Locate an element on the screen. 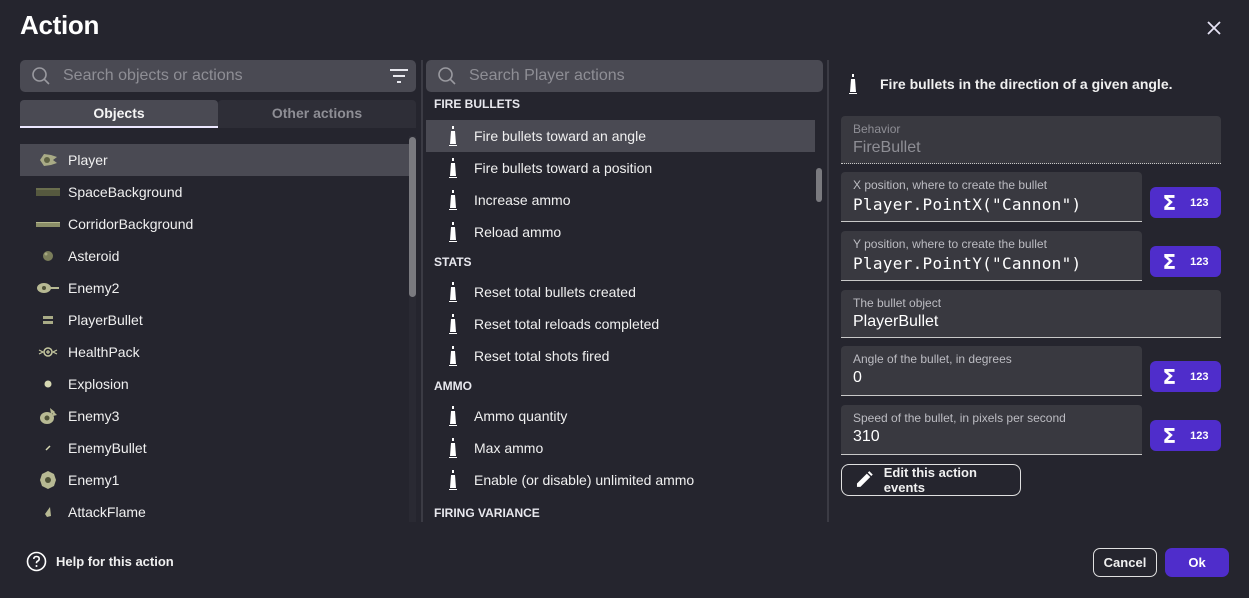  y-expression-button: Σ 123 is located at coordinates (1185, 261).